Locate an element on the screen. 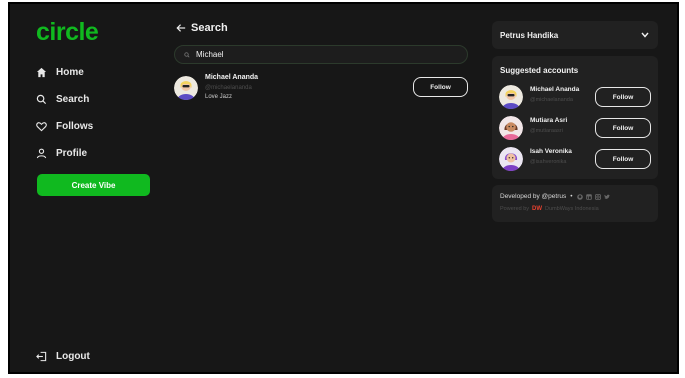 Image resolution: width=685 pixels, height=378 pixels. logout-button: Logout is located at coordinates (63, 356).